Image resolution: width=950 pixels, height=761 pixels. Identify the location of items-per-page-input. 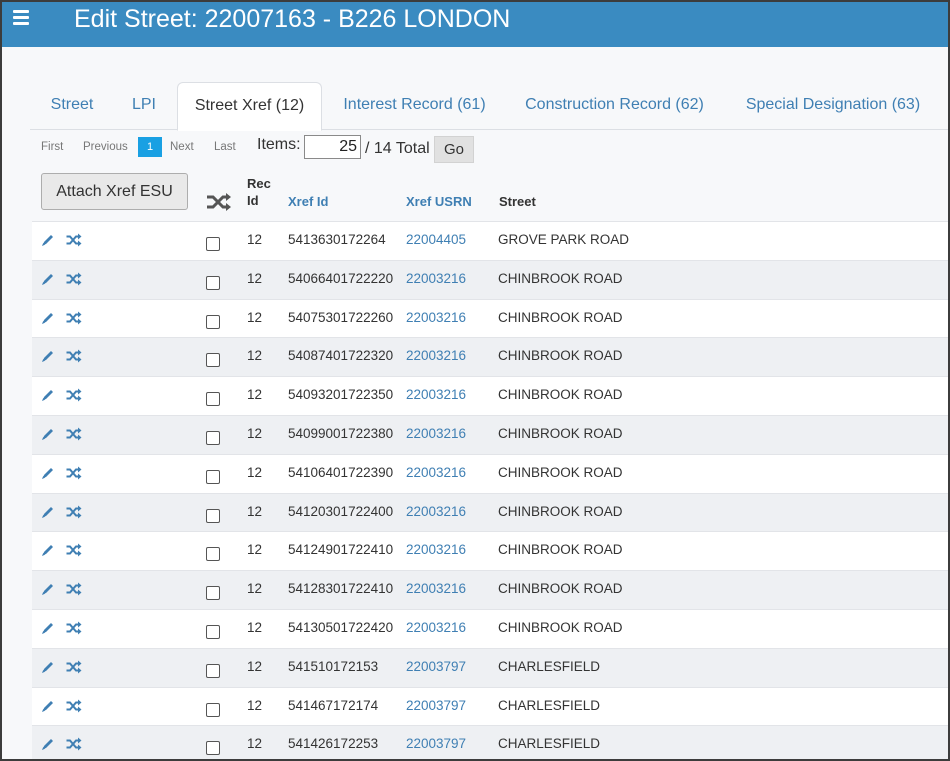
(332, 147).